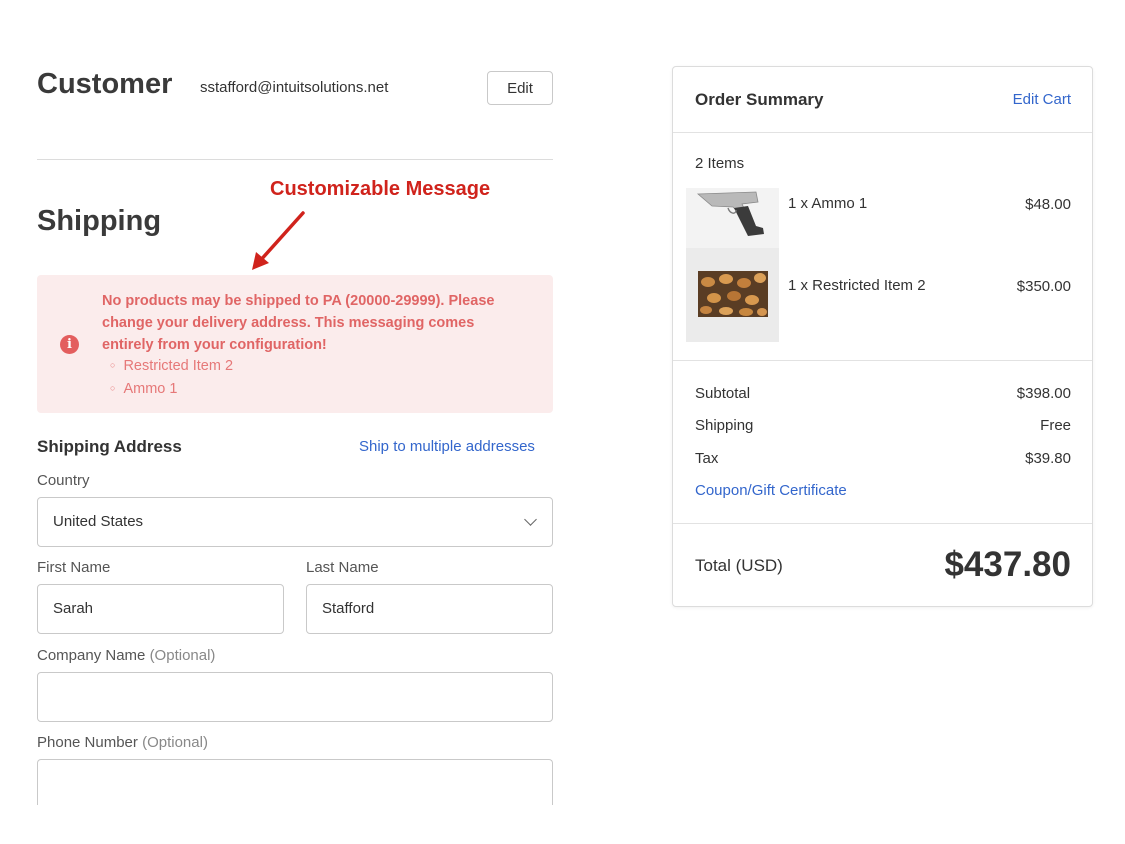  I want to click on phone-label: Phone Number (Optional), so click(122, 742).